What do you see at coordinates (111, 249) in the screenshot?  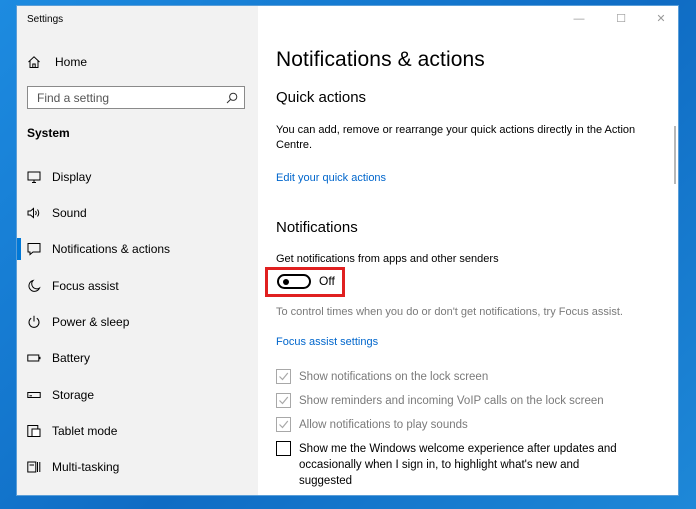 I see `sidebar-item-label: Notifications & actions` at bounding box center [111, 249].